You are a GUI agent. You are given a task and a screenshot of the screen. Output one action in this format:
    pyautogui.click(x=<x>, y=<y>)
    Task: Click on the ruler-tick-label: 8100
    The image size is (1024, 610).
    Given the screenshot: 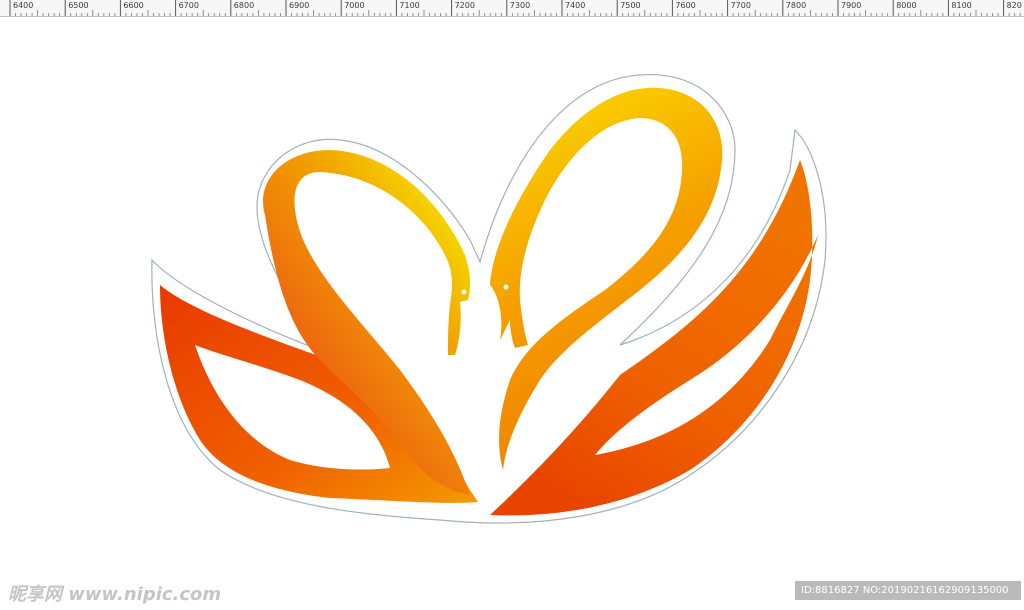 What is the action you would take?
    pyautogui.click(x=961, y=5)
    